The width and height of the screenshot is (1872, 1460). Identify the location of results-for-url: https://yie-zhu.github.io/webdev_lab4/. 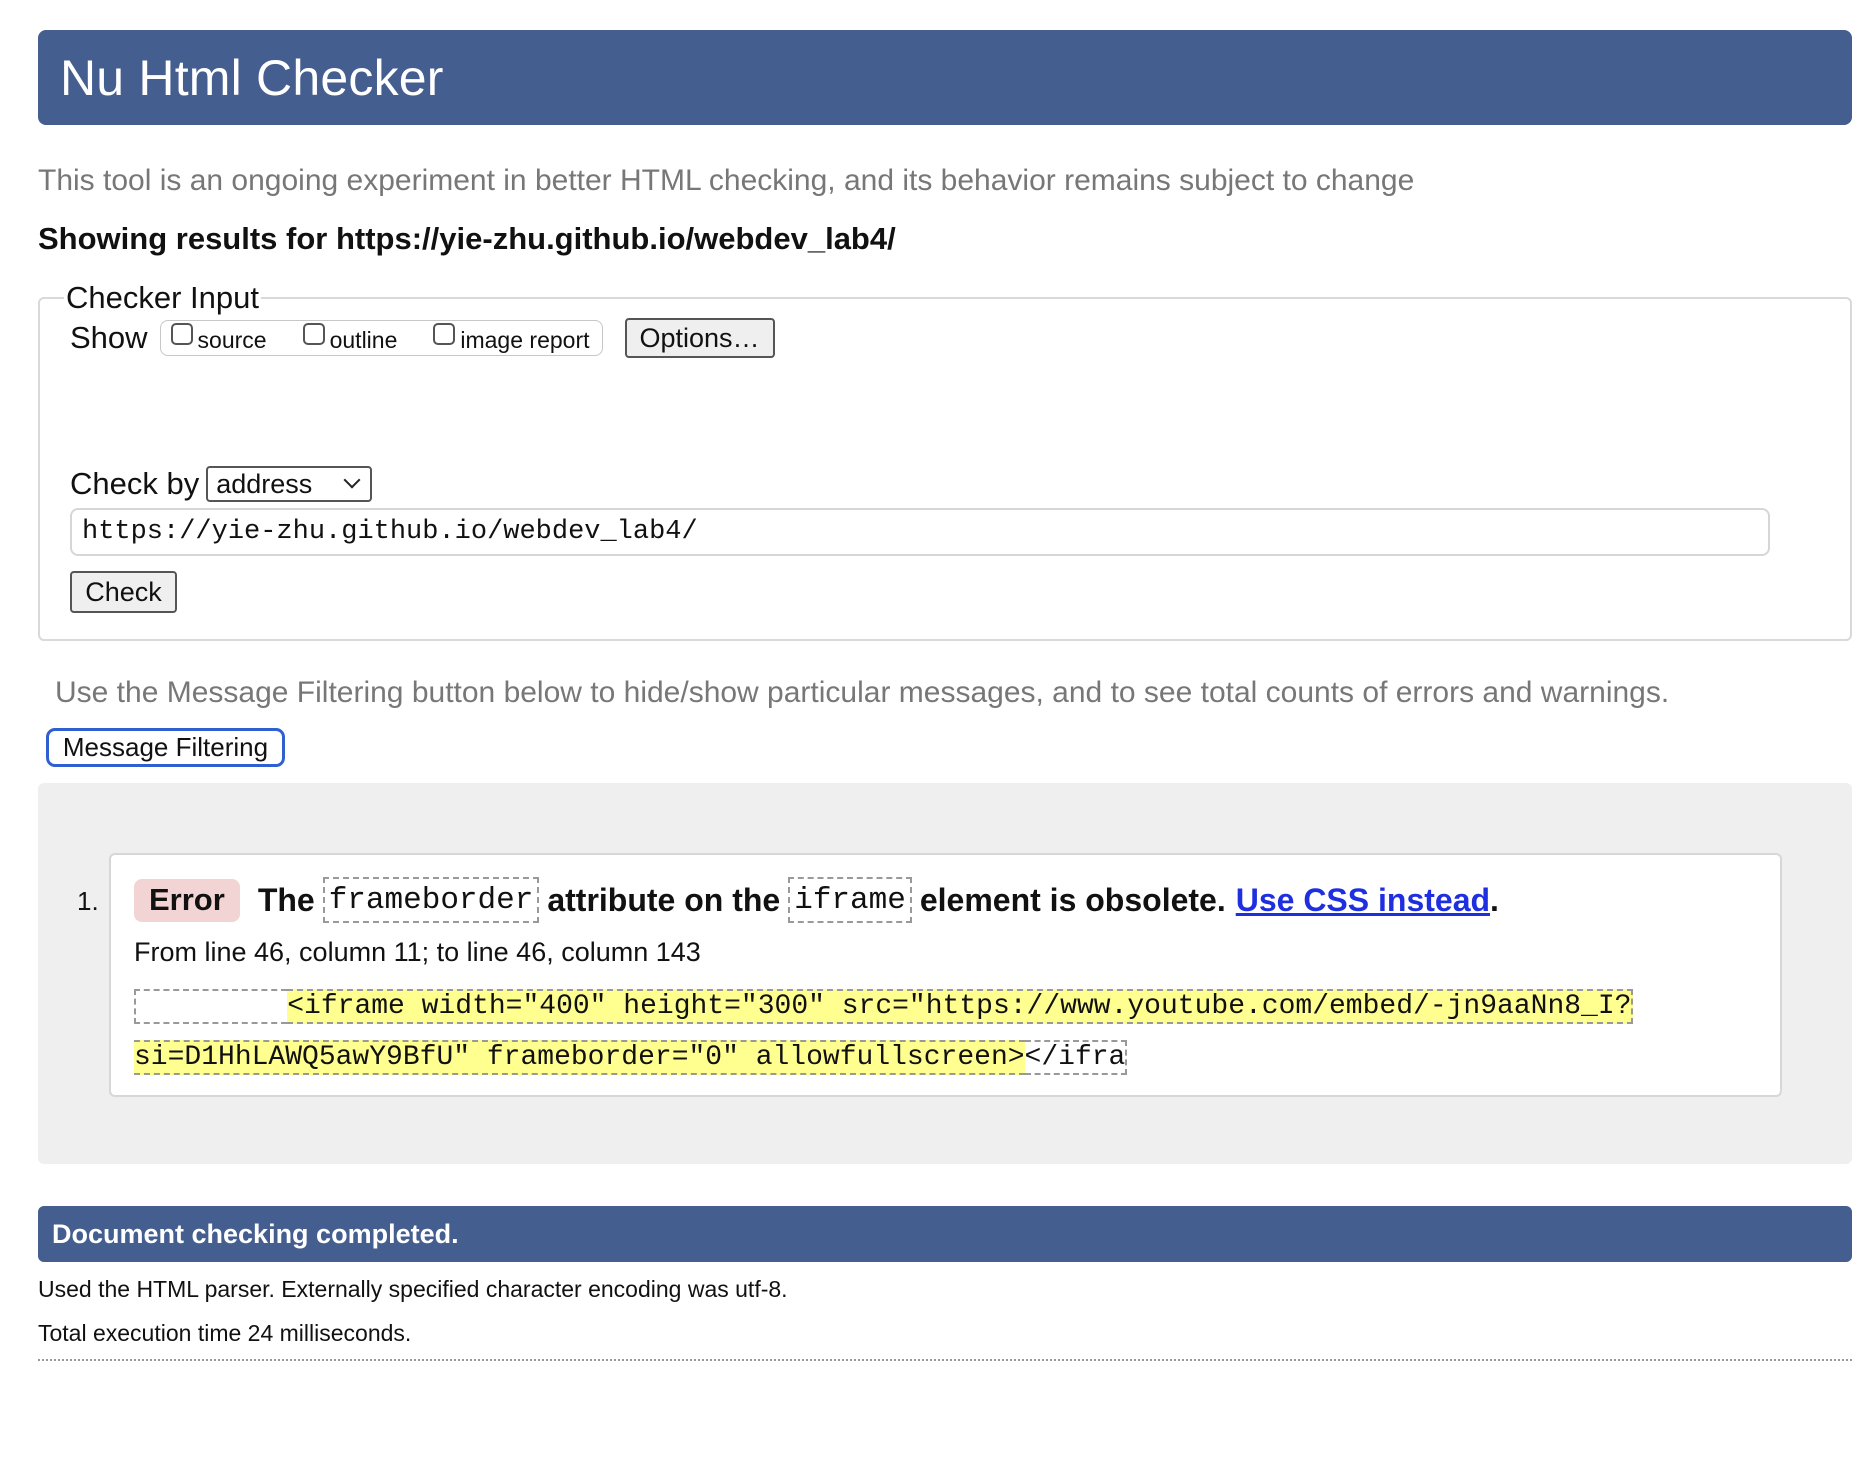
(615, 238).